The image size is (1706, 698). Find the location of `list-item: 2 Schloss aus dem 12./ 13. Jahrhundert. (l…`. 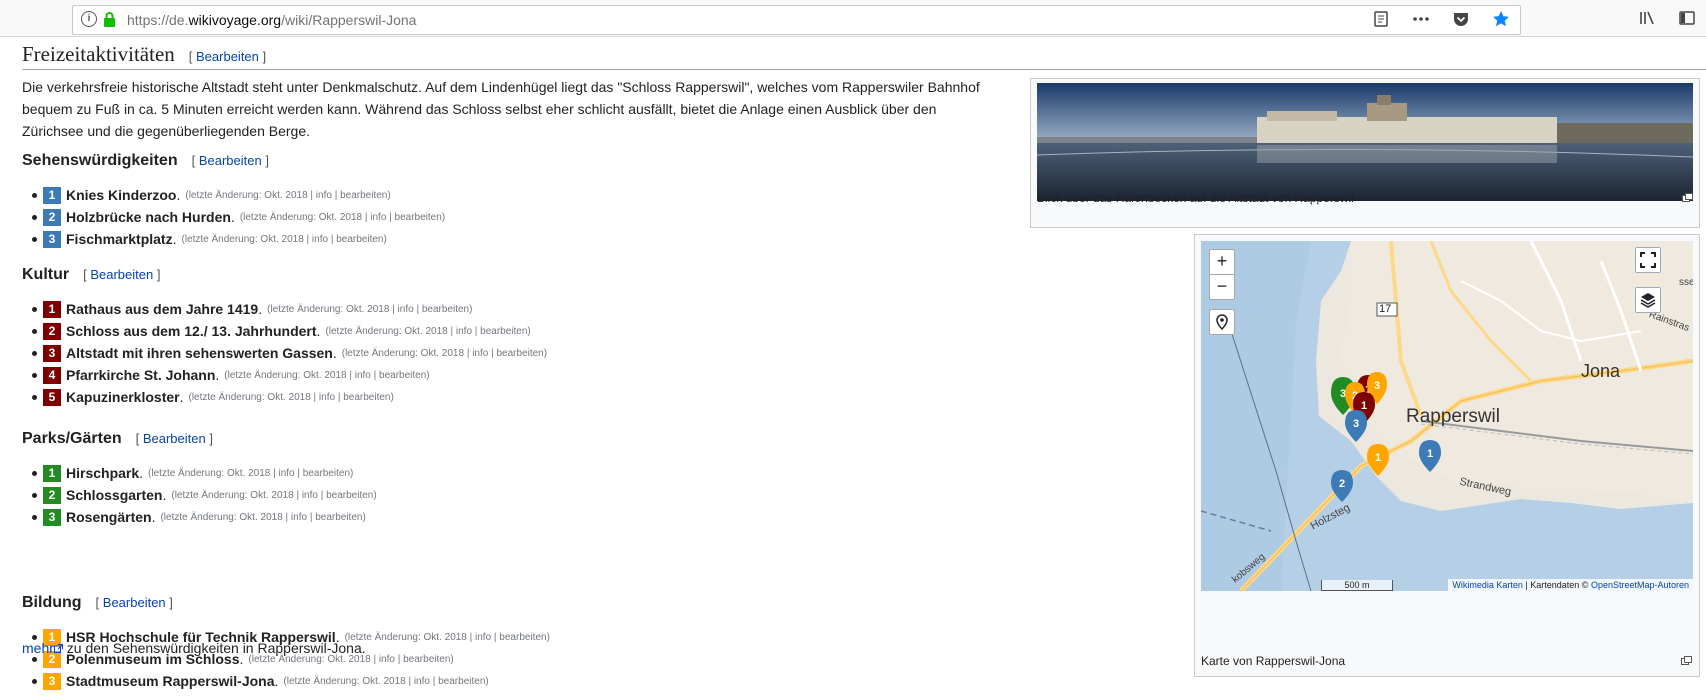

list-item: 2 Schloss aus dem 12./ 13. Jahrhundert. (l… is located at coordinates (289, 331).